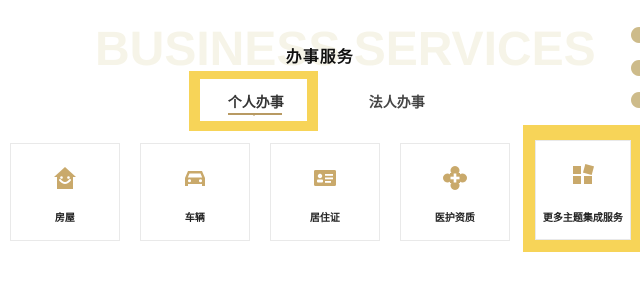 The image size is (640, 286). Describe the element at coordinates (195, 192) in the screenshot. I see `service-card-vehicle: 车辆` at that location.